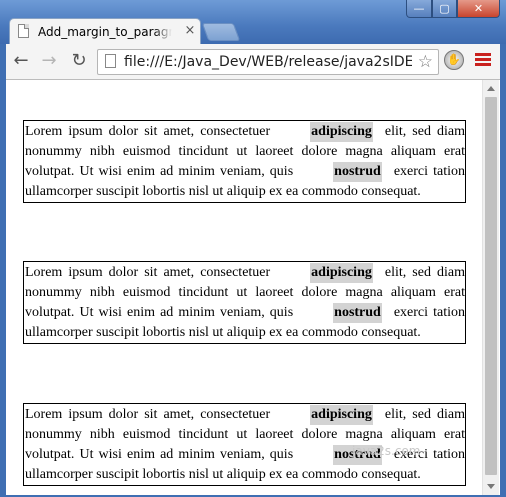 Image resolution: width=506 pixels, height=497 pixels. I want to click on tab-title: Add_margin_to_paragraph, so click(105, 32).